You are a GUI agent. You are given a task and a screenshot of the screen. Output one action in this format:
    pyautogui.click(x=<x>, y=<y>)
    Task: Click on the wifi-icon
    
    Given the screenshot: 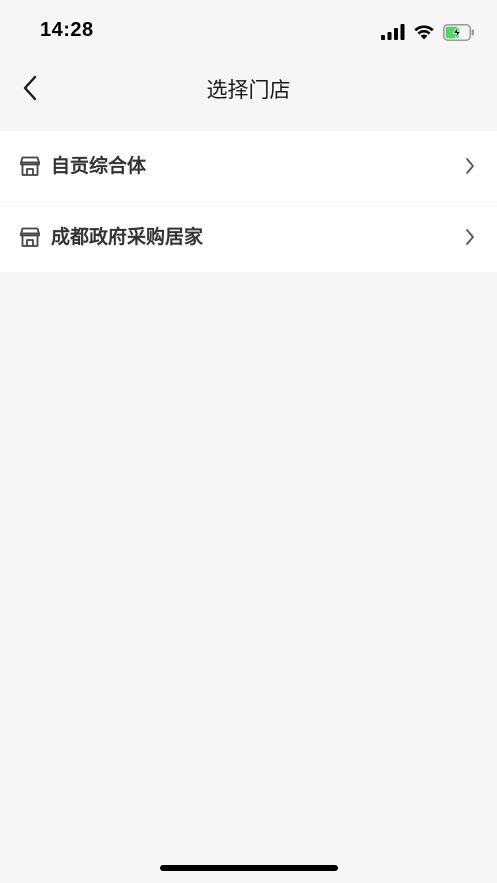 What is the action you would take?
    pyautogui.click(x=424, y=32)
    